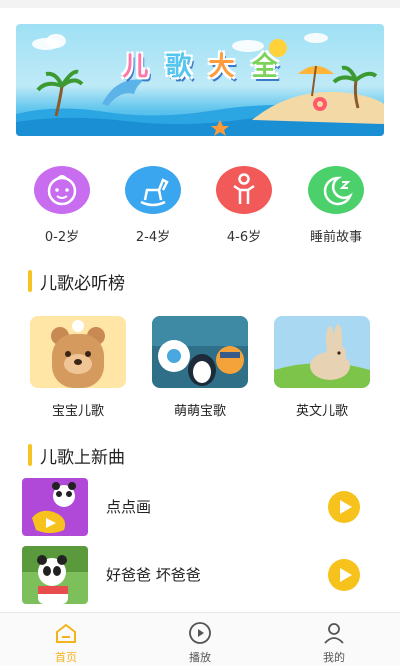  What do you see at coordinates (66, 657) in the screenshot?
I see `tab-label: 首页` at bounding box center [66, 657].